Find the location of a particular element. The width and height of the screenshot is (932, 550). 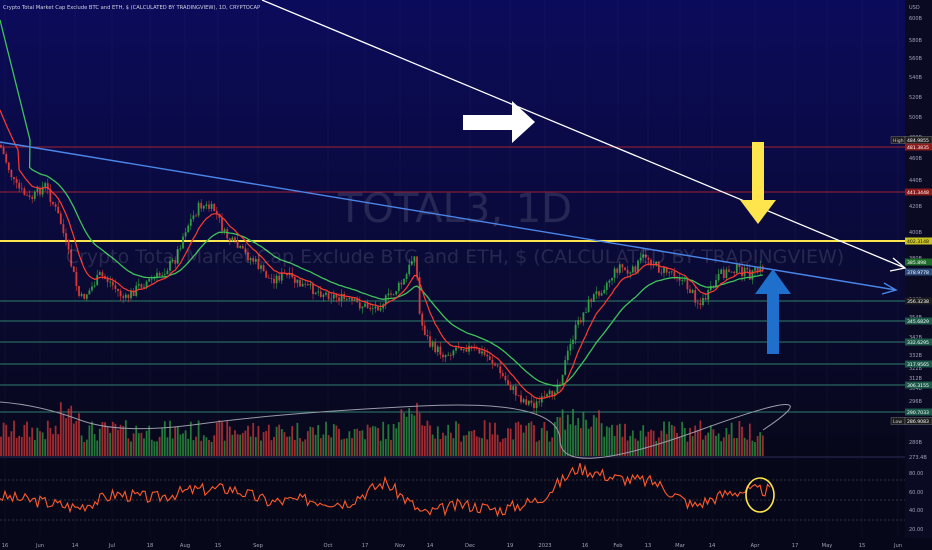

svg-text: 484.9855 is located at coordinates (918, 141).